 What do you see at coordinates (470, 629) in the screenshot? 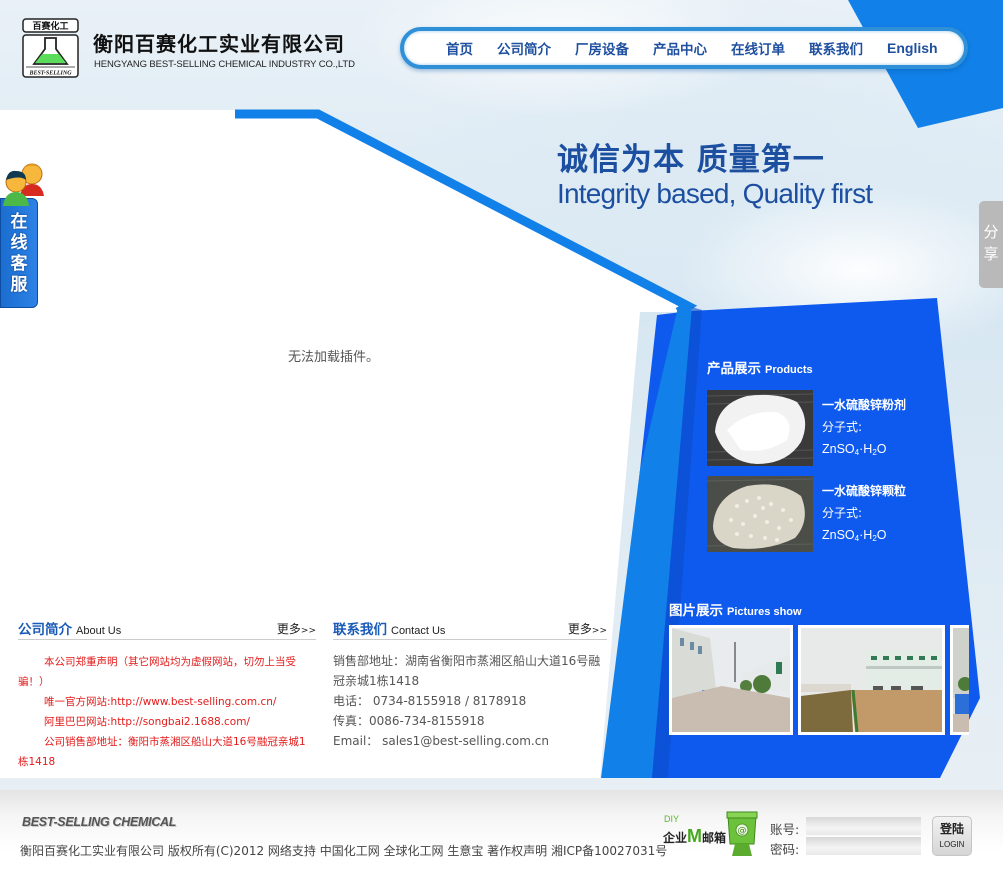
I see `contact-section-header: 联系我们 Contact Us 更多>>` at bounding box center [470, 629].